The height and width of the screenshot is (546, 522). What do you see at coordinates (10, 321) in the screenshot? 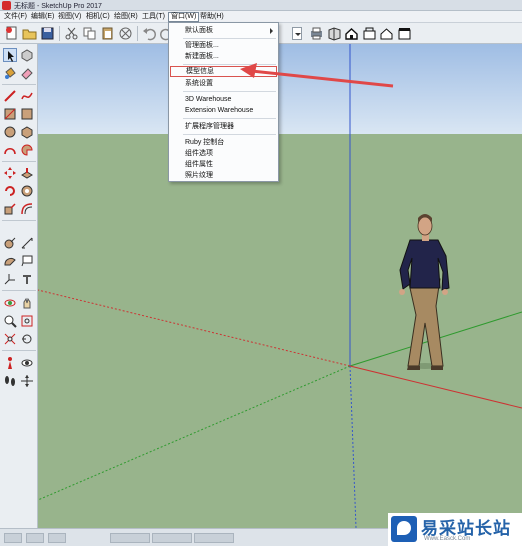
I see `zoom-icon` at bounding box center [10, 321].